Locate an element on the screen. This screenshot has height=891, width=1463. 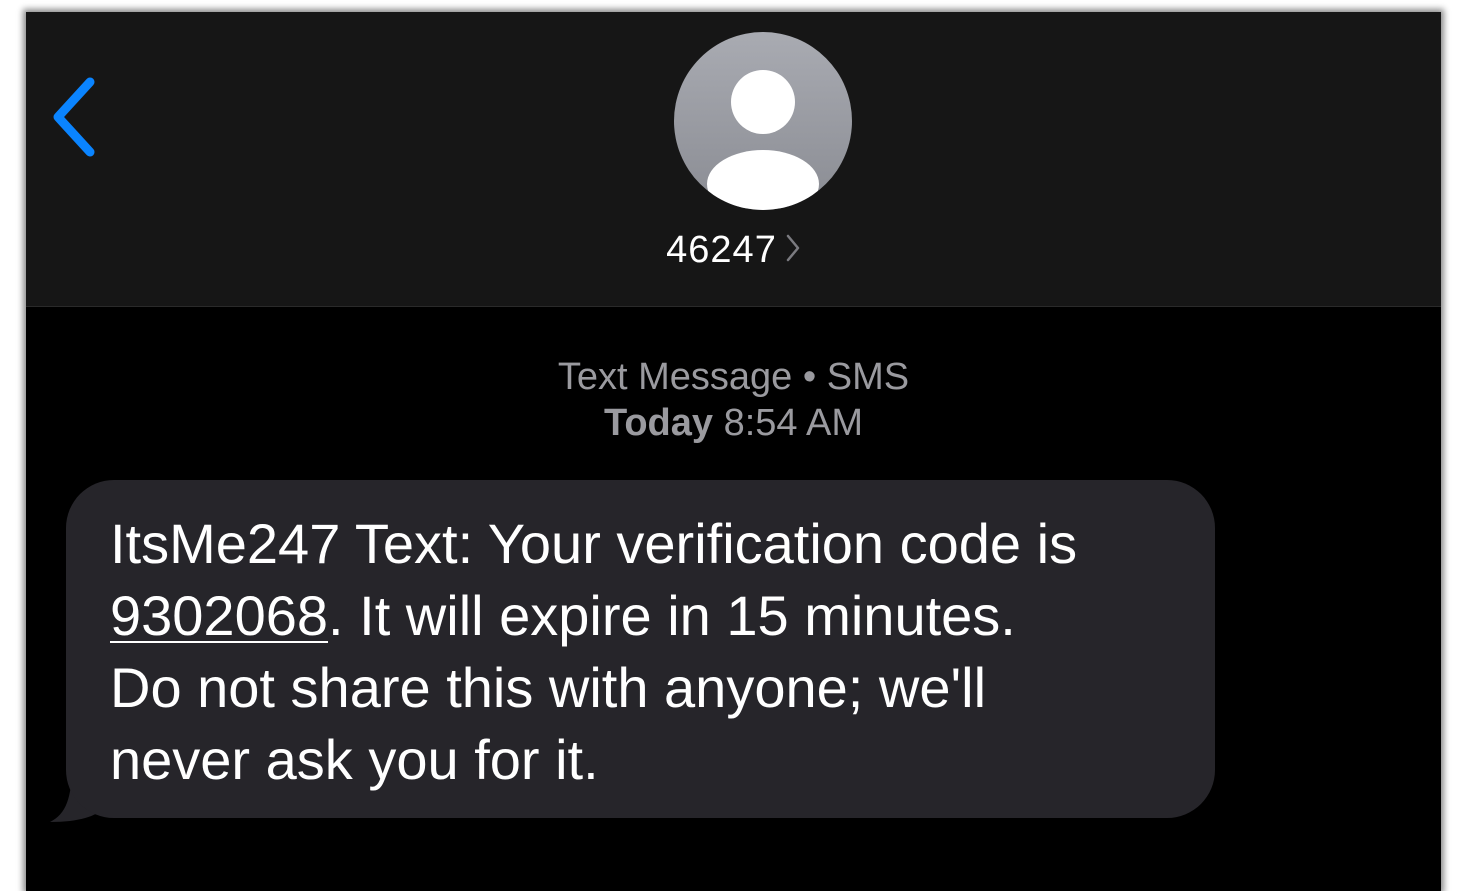
thread-meta: Text Message • SMS Today 8:54 AM is located at coordinates (733, 400).